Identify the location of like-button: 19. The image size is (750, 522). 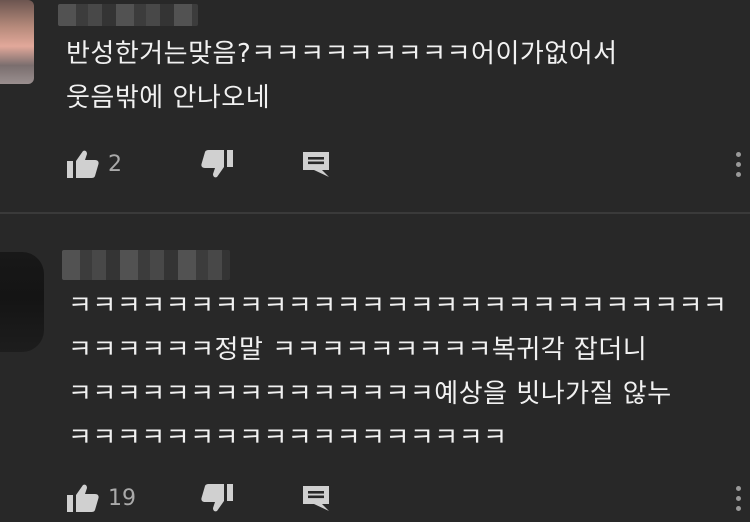
(101, 498).